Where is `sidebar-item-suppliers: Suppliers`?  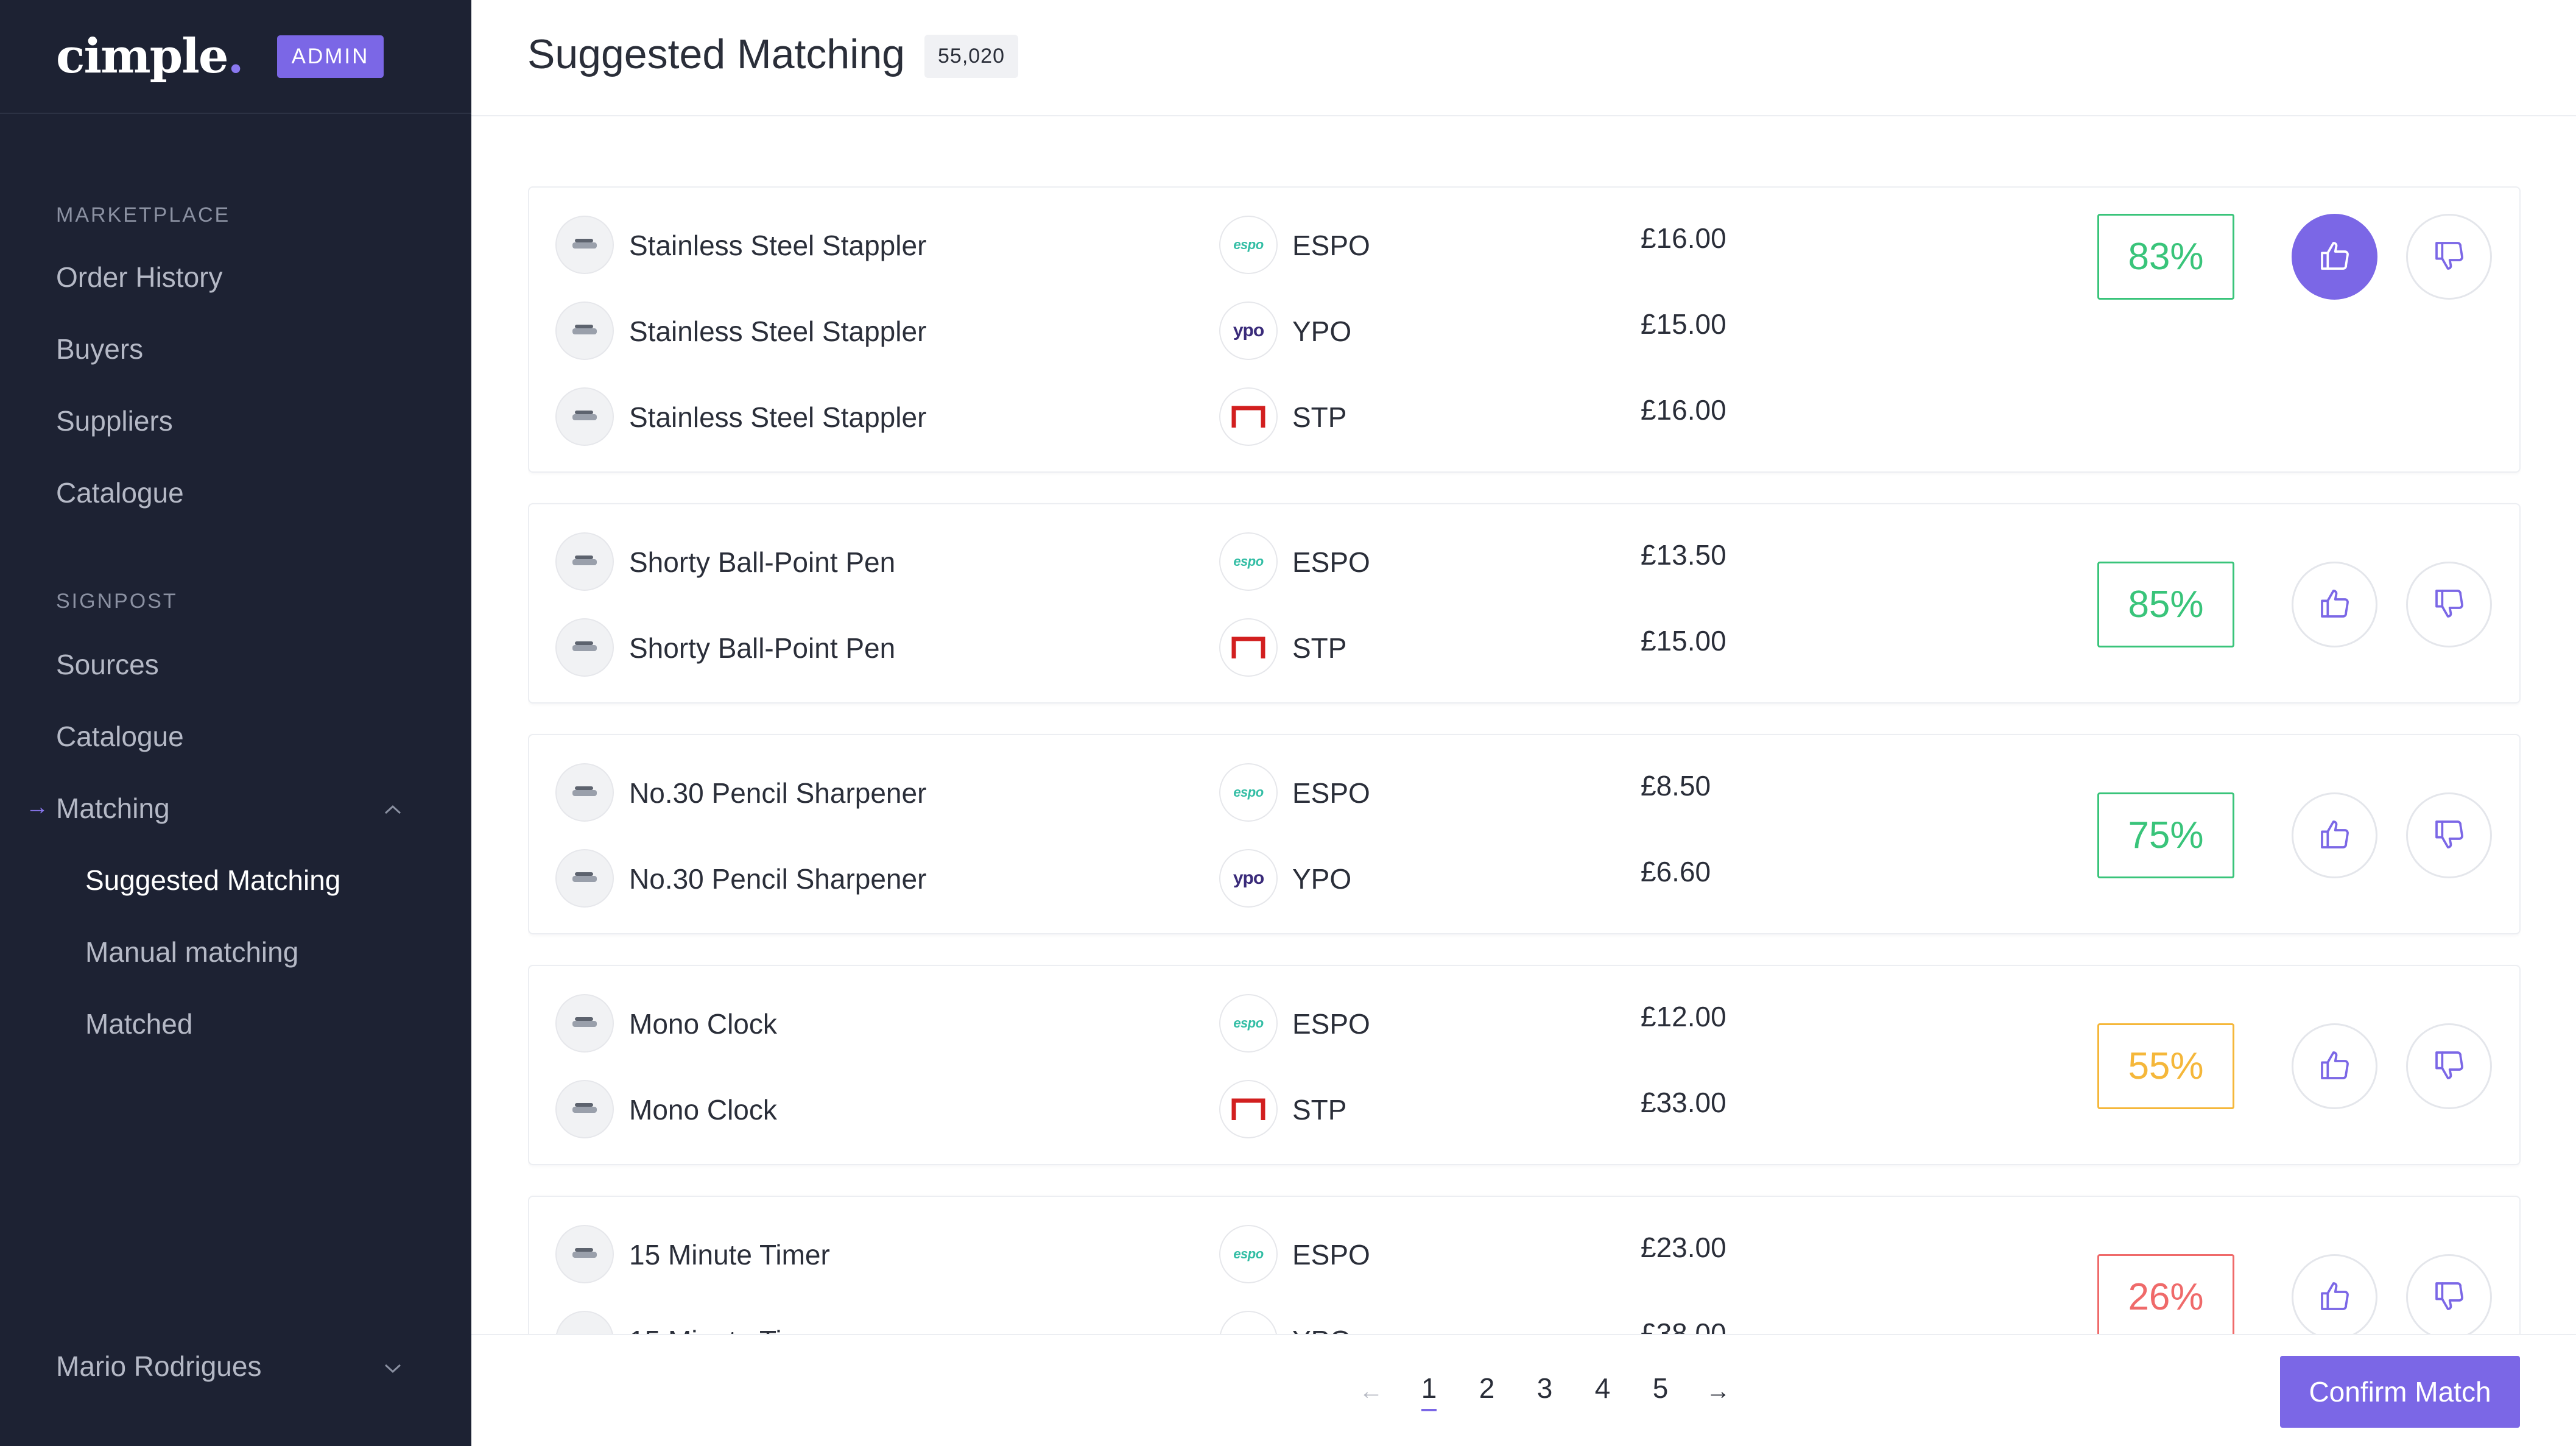
sidebar-item-suppliers: Suppliers is located at coordinates (114, 420).